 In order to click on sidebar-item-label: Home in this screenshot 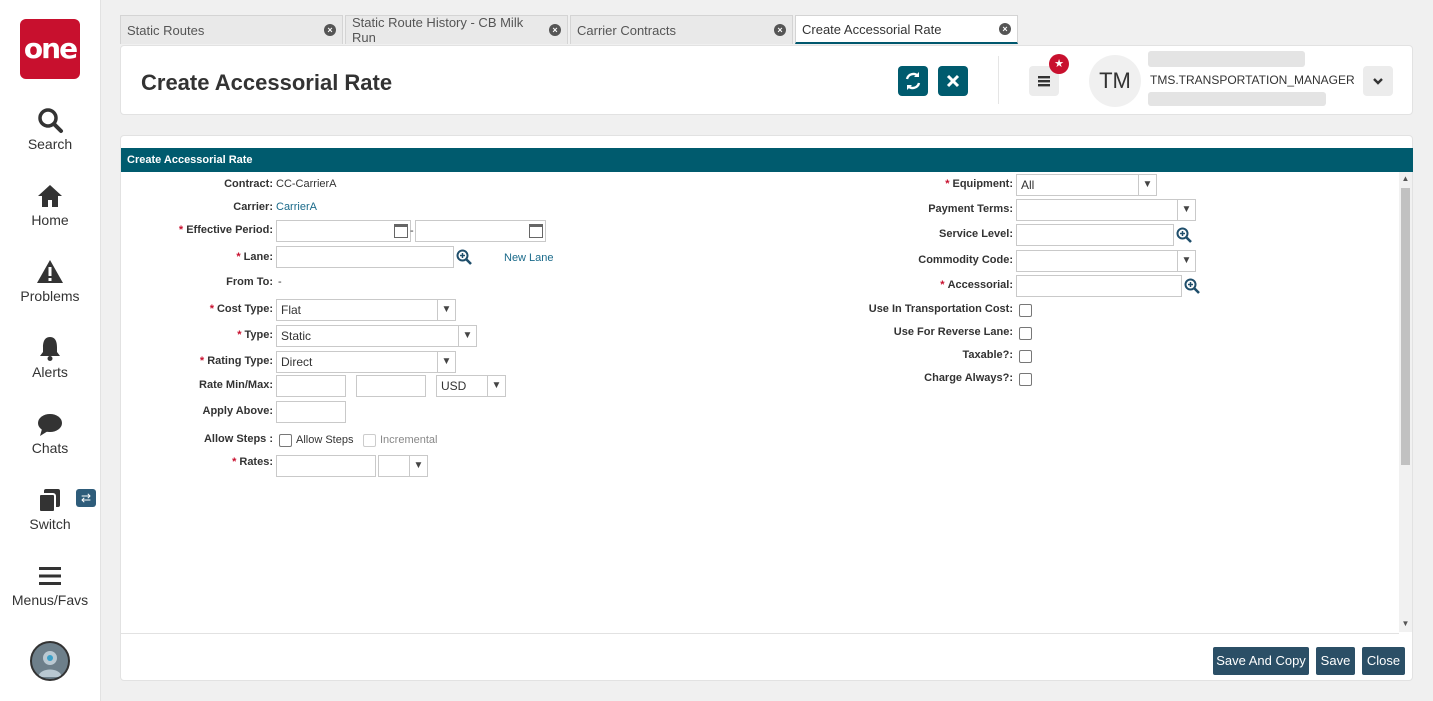, I will do `click(50, 220)`.